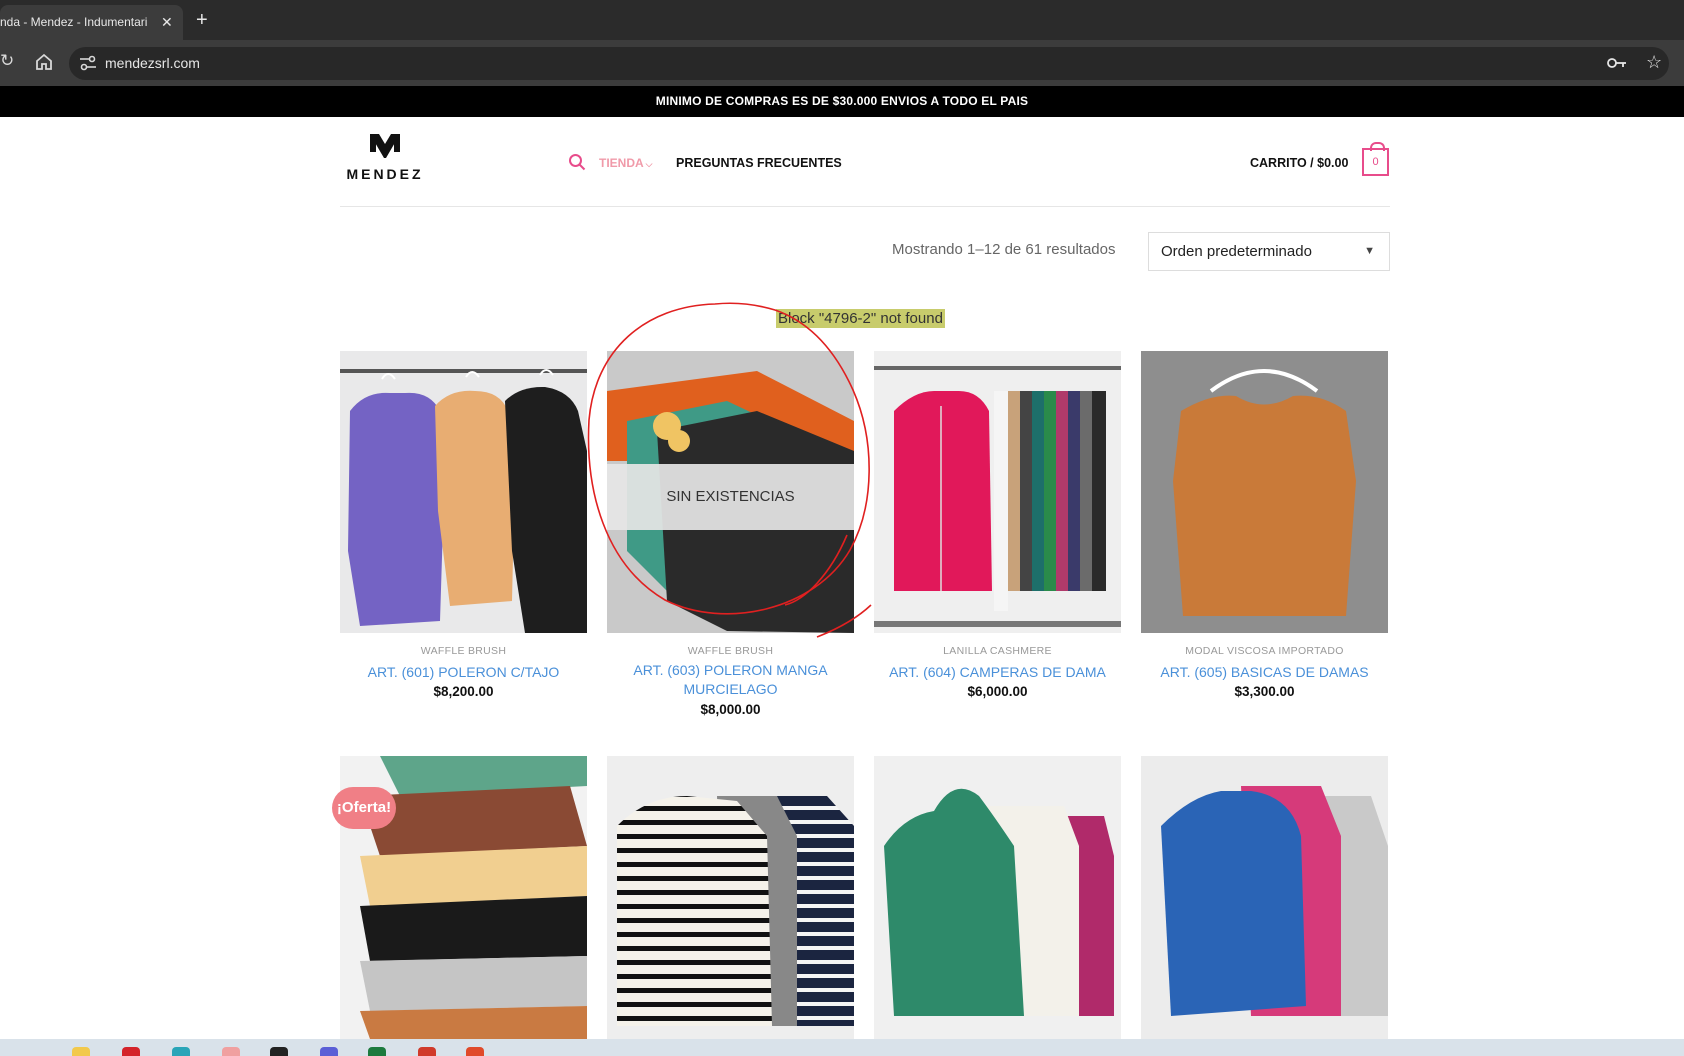  Describe the element at coordinates (865, 206) in the screenshot. I see `header-divider` at that location.